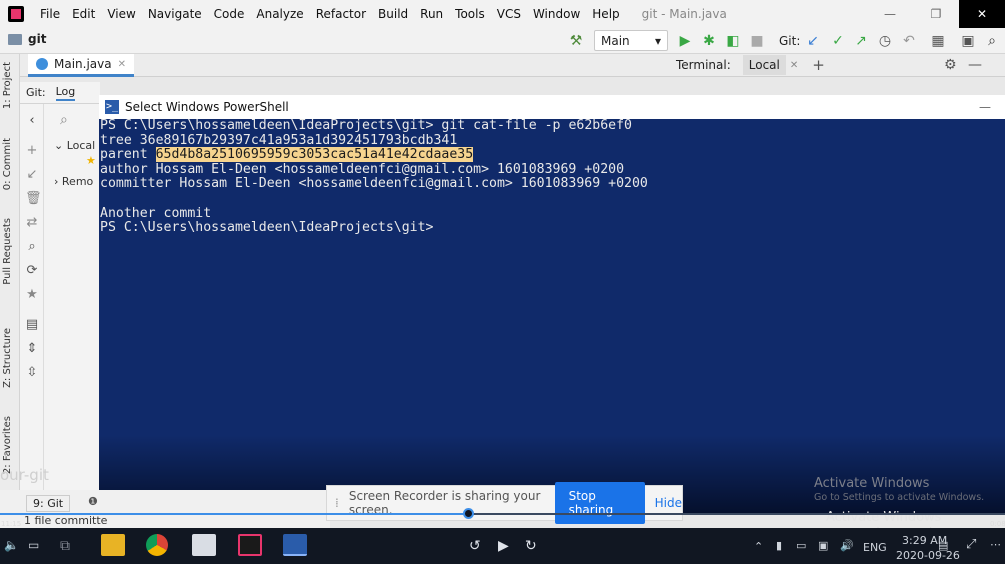 Image resolution: width=1005 pixels, height=564 pixels. Describe the element at coordinates (847, 545) in the screenshot. I see `speaker-icon: 🔊` at that location.